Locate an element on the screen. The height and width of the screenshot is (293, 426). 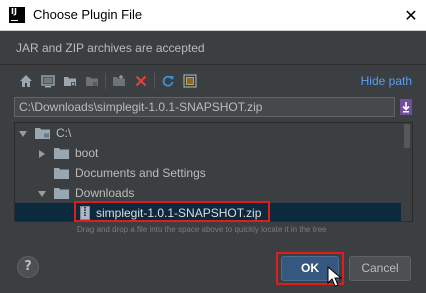
description-text: JAR and ZIP archives are accepted is located at coordinates (110, 48).